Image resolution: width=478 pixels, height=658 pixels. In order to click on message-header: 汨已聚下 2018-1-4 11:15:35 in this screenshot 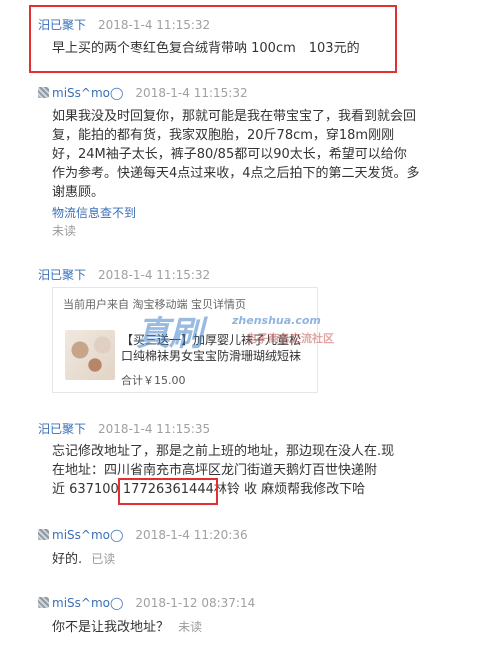, I will do `click(124, 427)`.